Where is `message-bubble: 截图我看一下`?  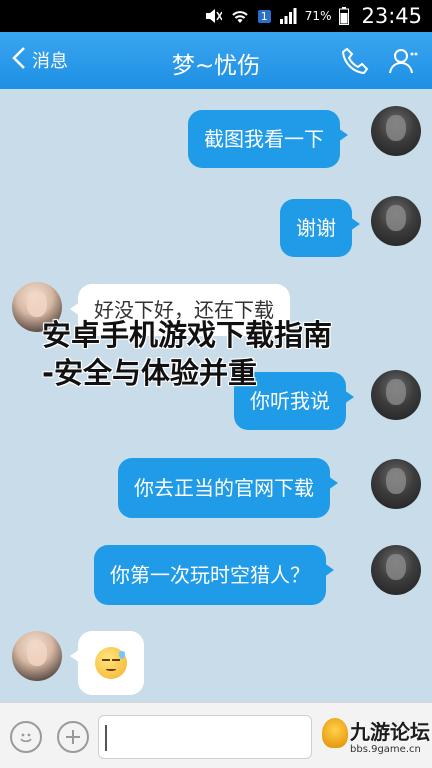 message-bubble: 截图我看一下 is located at coordinates (268, 139).